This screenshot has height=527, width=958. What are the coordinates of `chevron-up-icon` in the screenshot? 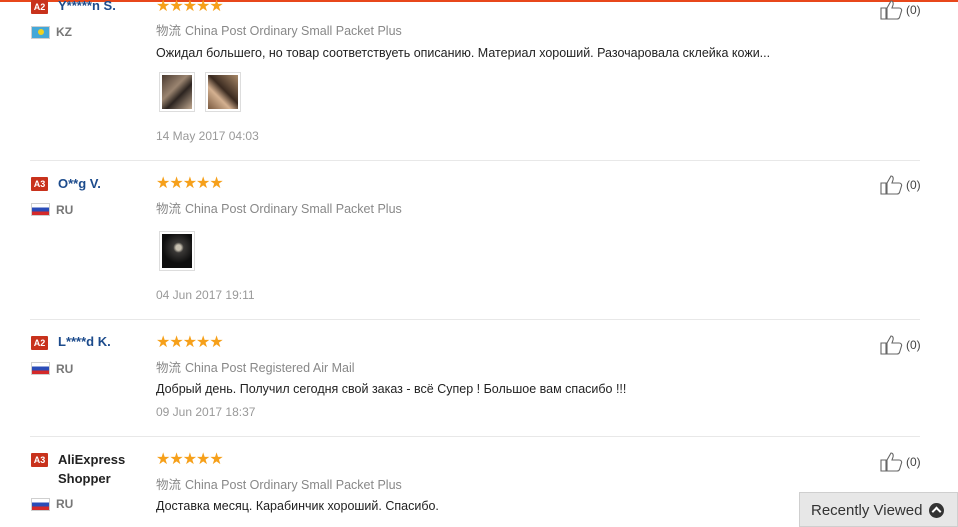 It's located at (936, 510).